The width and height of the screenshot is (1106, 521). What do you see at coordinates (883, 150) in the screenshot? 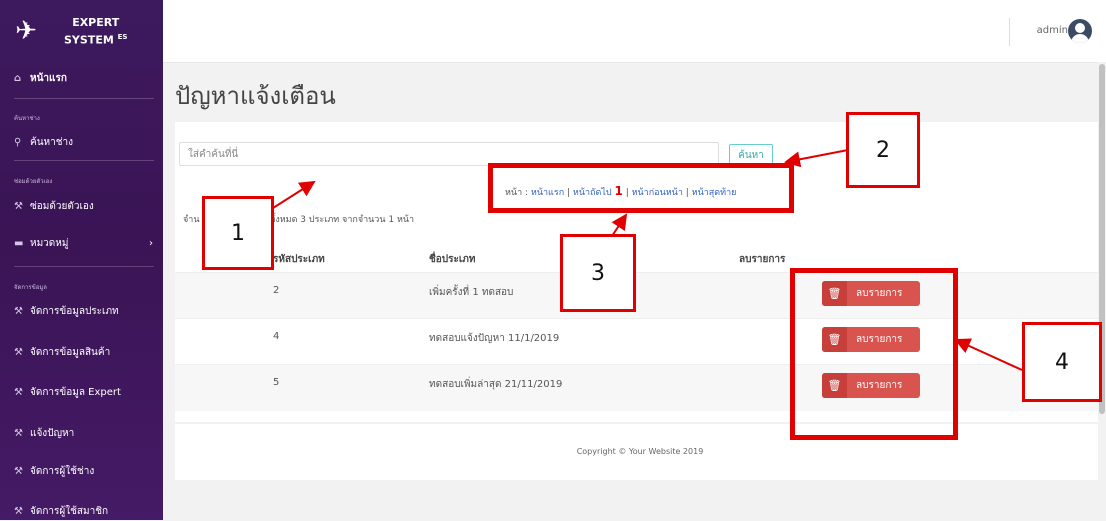
I see `annotation-label-2: 2` at bounding box center [883, 150].